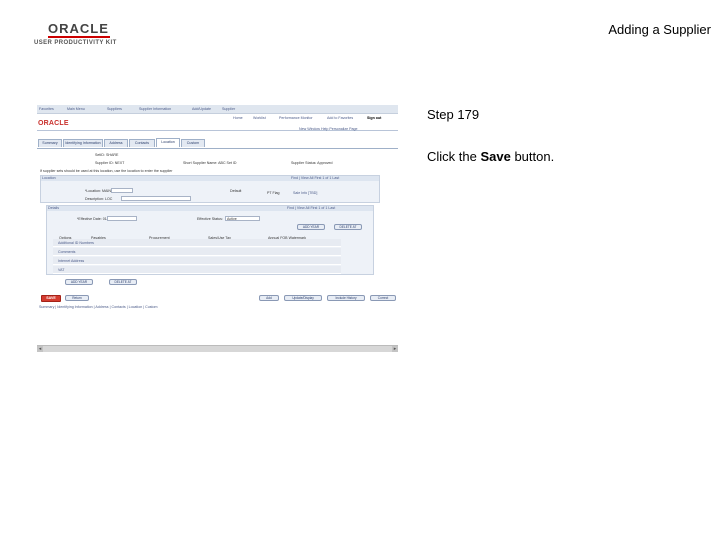 This screenshot has width=720, height=540. I want to click on header-link-favorites: Add to Favorites, so click(340, 118).